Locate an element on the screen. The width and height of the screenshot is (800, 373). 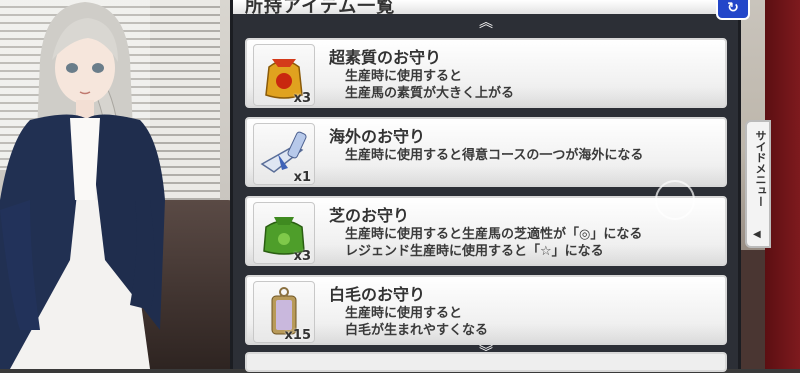
item-description: 生産時に使用すると得意コースの一つが海外になる is located at coordinates (494, 155).